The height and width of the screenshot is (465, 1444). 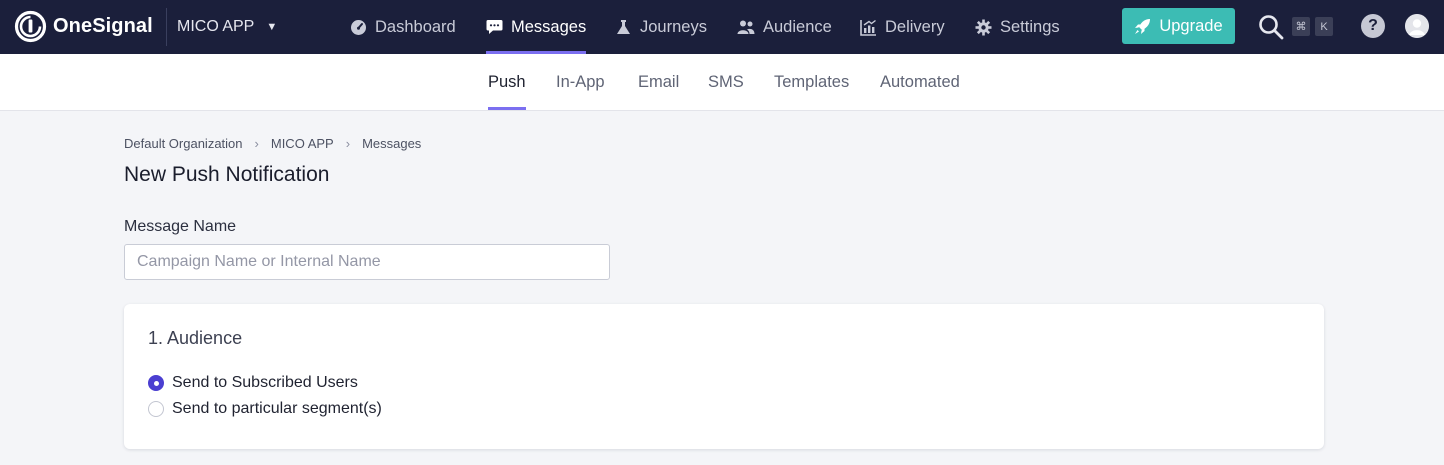 I want to click on radio-selected, so click(x=156, y=383).